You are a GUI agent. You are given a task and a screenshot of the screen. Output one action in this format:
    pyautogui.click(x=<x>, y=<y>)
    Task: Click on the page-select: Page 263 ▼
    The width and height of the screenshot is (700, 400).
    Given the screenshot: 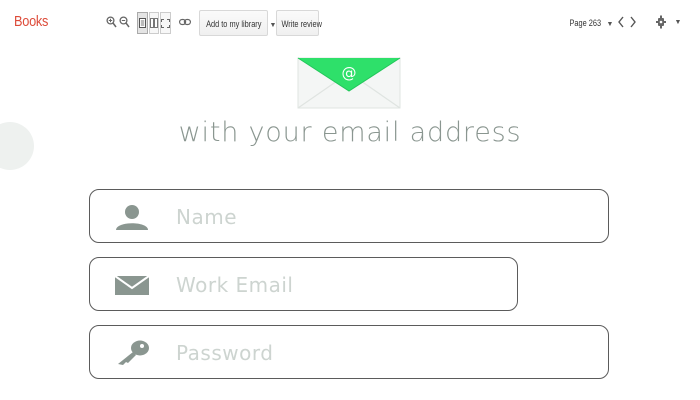 What is the action you would take?
    pyautogui.click(x=590, y=23)
    